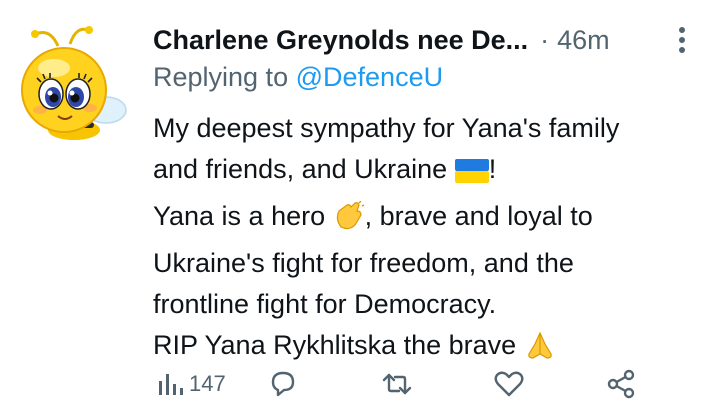 The width and height of the screenshot is (720, 416). Describe the element at coordinates (207, 383) in the screenshot. I see `views-count: 147` at that location.